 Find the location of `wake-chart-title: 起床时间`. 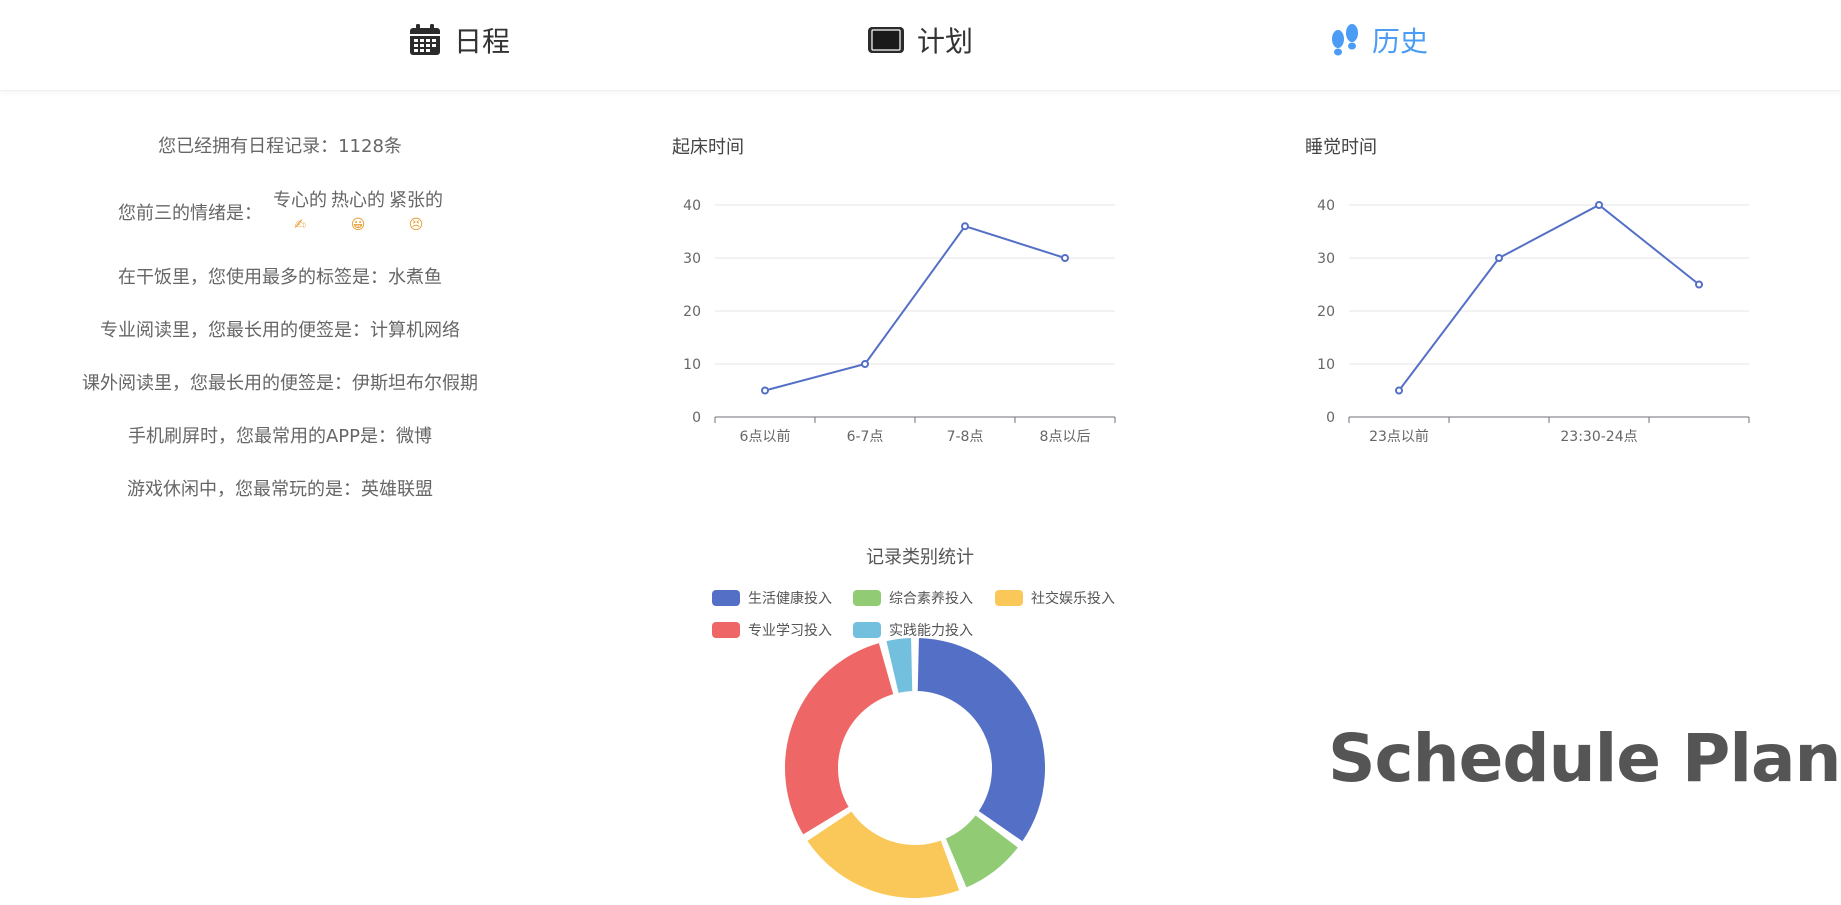

wake-chart-title: 起床时间 is located at coordinates (708, 147).